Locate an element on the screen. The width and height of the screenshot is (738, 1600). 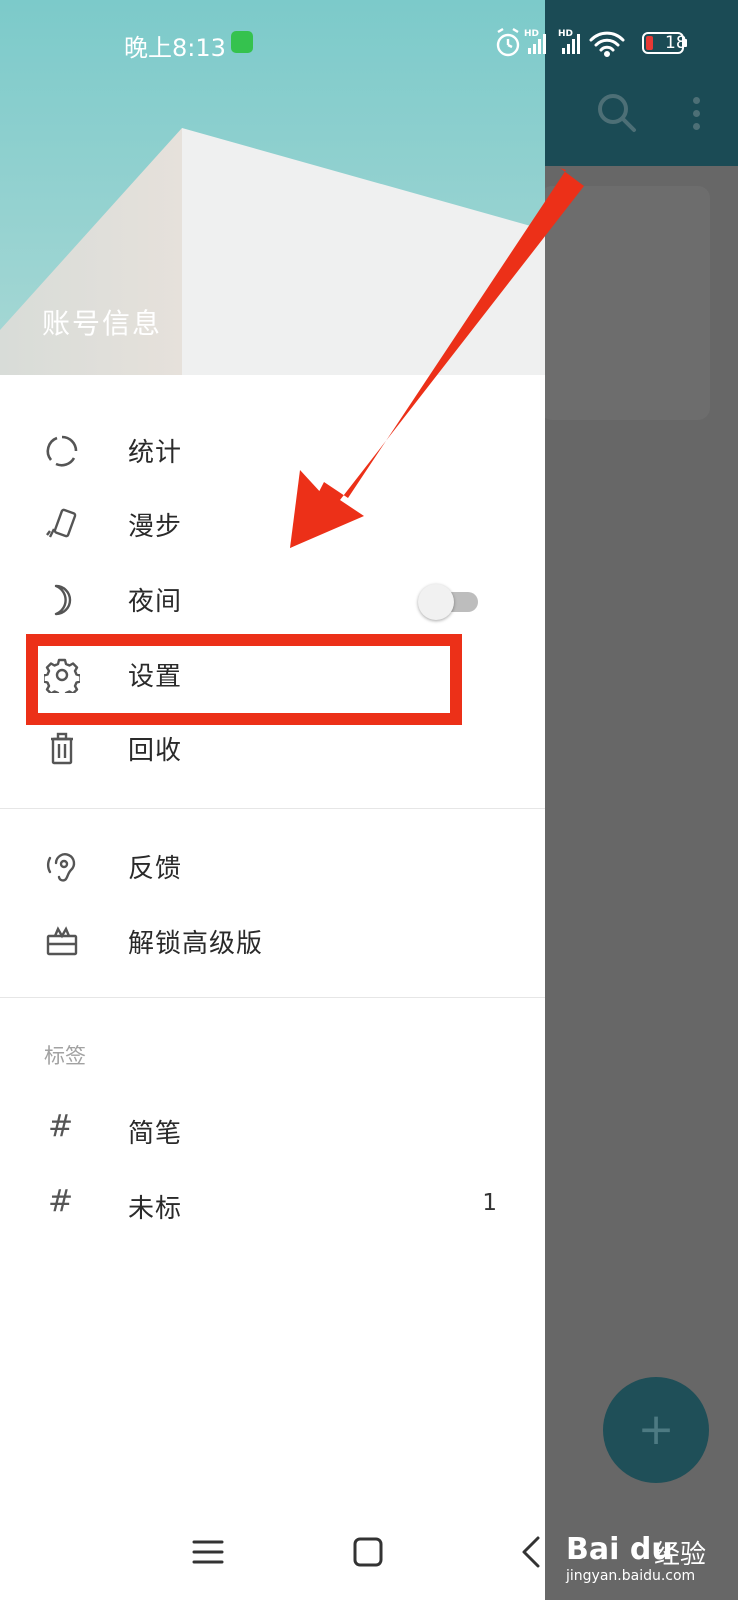
add-note-button: + is located at coordinates (656, 1430).